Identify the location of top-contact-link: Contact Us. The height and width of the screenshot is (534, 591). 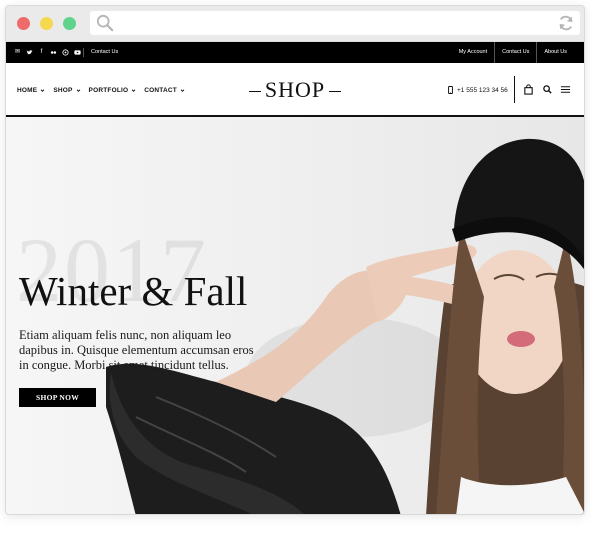
(104, 52).